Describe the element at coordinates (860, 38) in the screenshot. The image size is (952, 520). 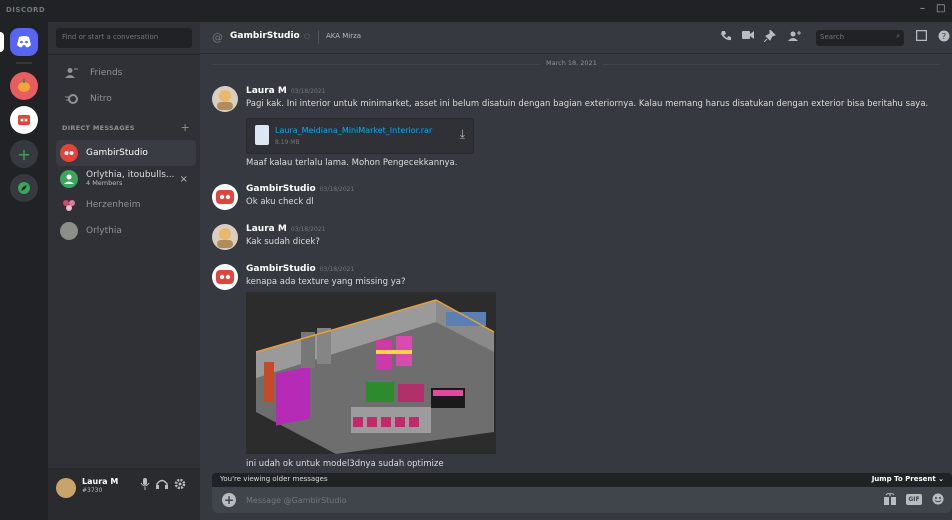
I see `header-search-input: Search ⌕` at that location.